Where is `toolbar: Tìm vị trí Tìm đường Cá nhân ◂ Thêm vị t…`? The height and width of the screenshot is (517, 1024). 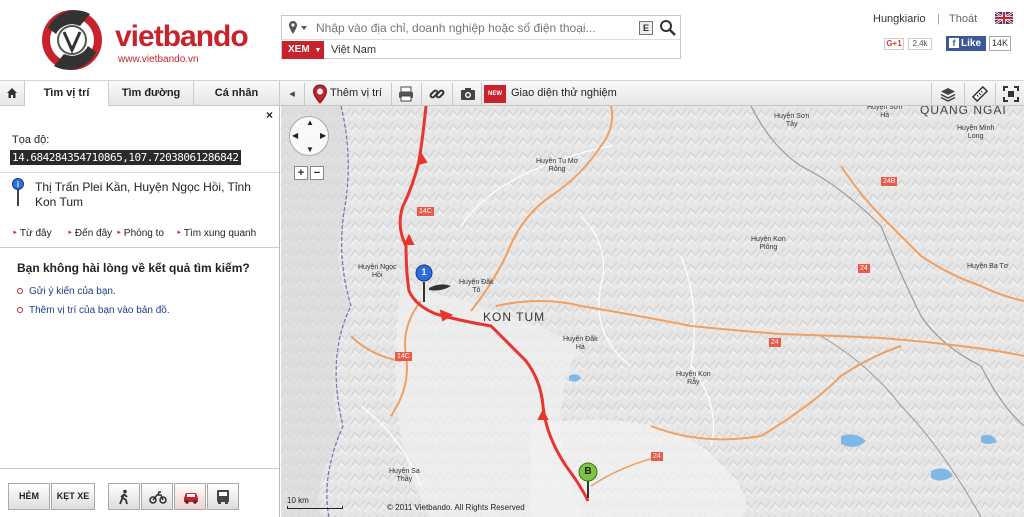 toolbar: Tìm vị trí Tìm đường Cá nhân ◂ Thêm vị t… is located at coordinates (512, 93).